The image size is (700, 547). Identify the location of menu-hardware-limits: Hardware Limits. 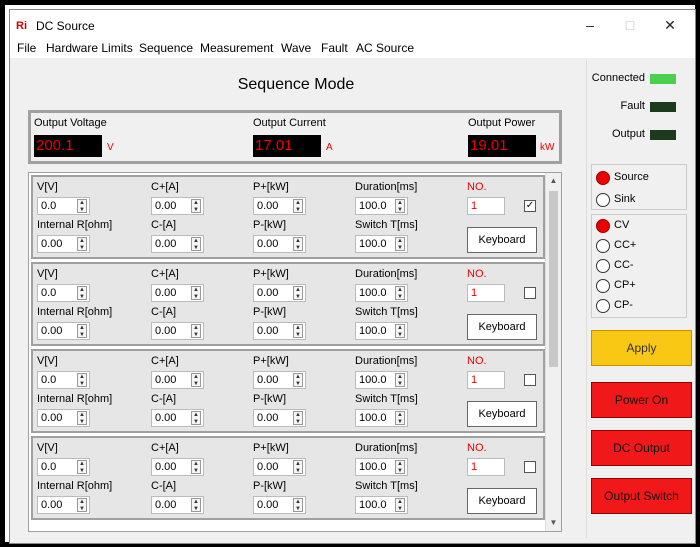
(89, 48).